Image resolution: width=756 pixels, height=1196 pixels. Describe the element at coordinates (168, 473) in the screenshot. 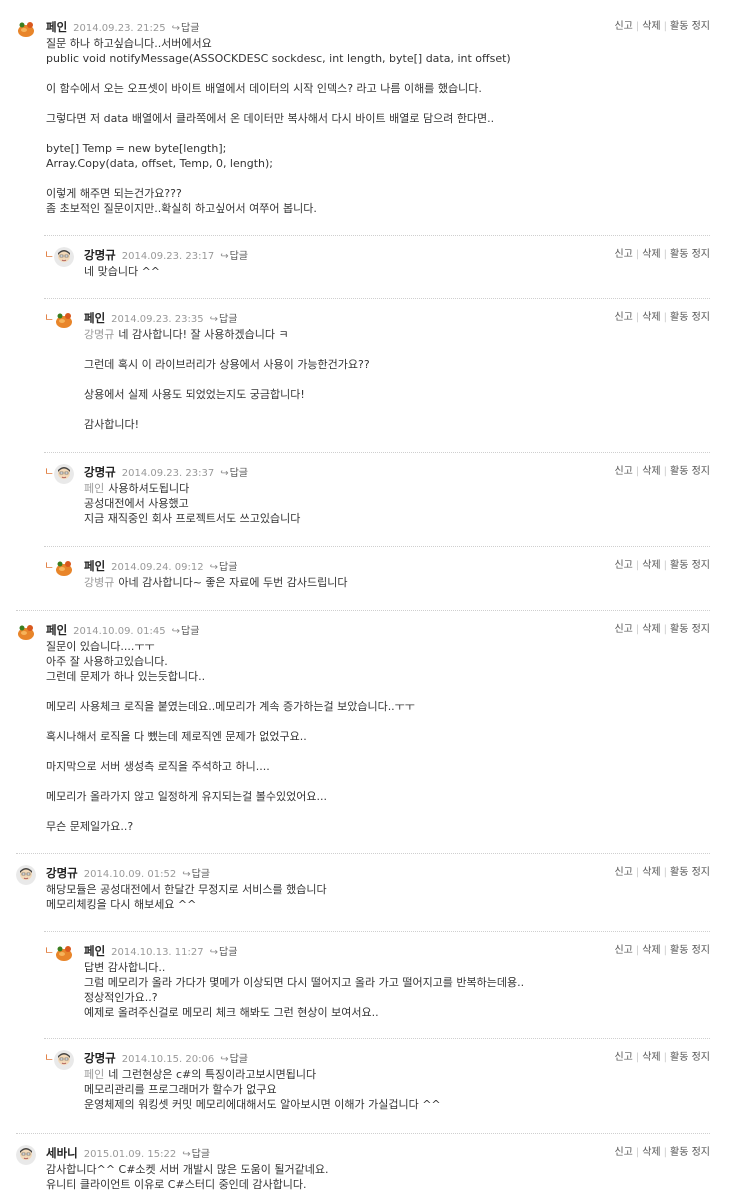

I see `comment-date: 2014.09.23. 23:37` at that location.